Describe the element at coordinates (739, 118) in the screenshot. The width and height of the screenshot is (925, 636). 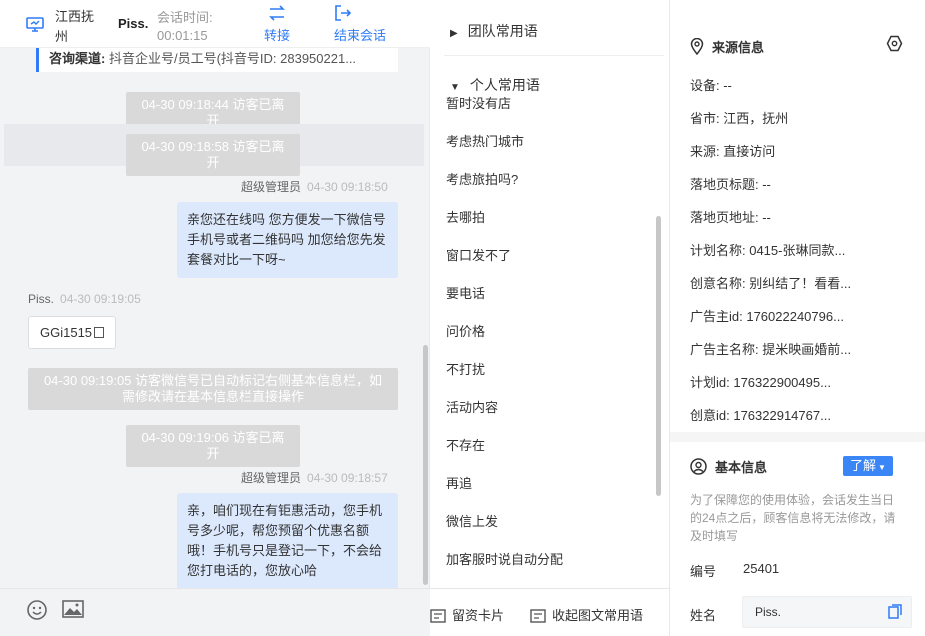
I see `source-field: 省市: 江西，抚州` at that location.